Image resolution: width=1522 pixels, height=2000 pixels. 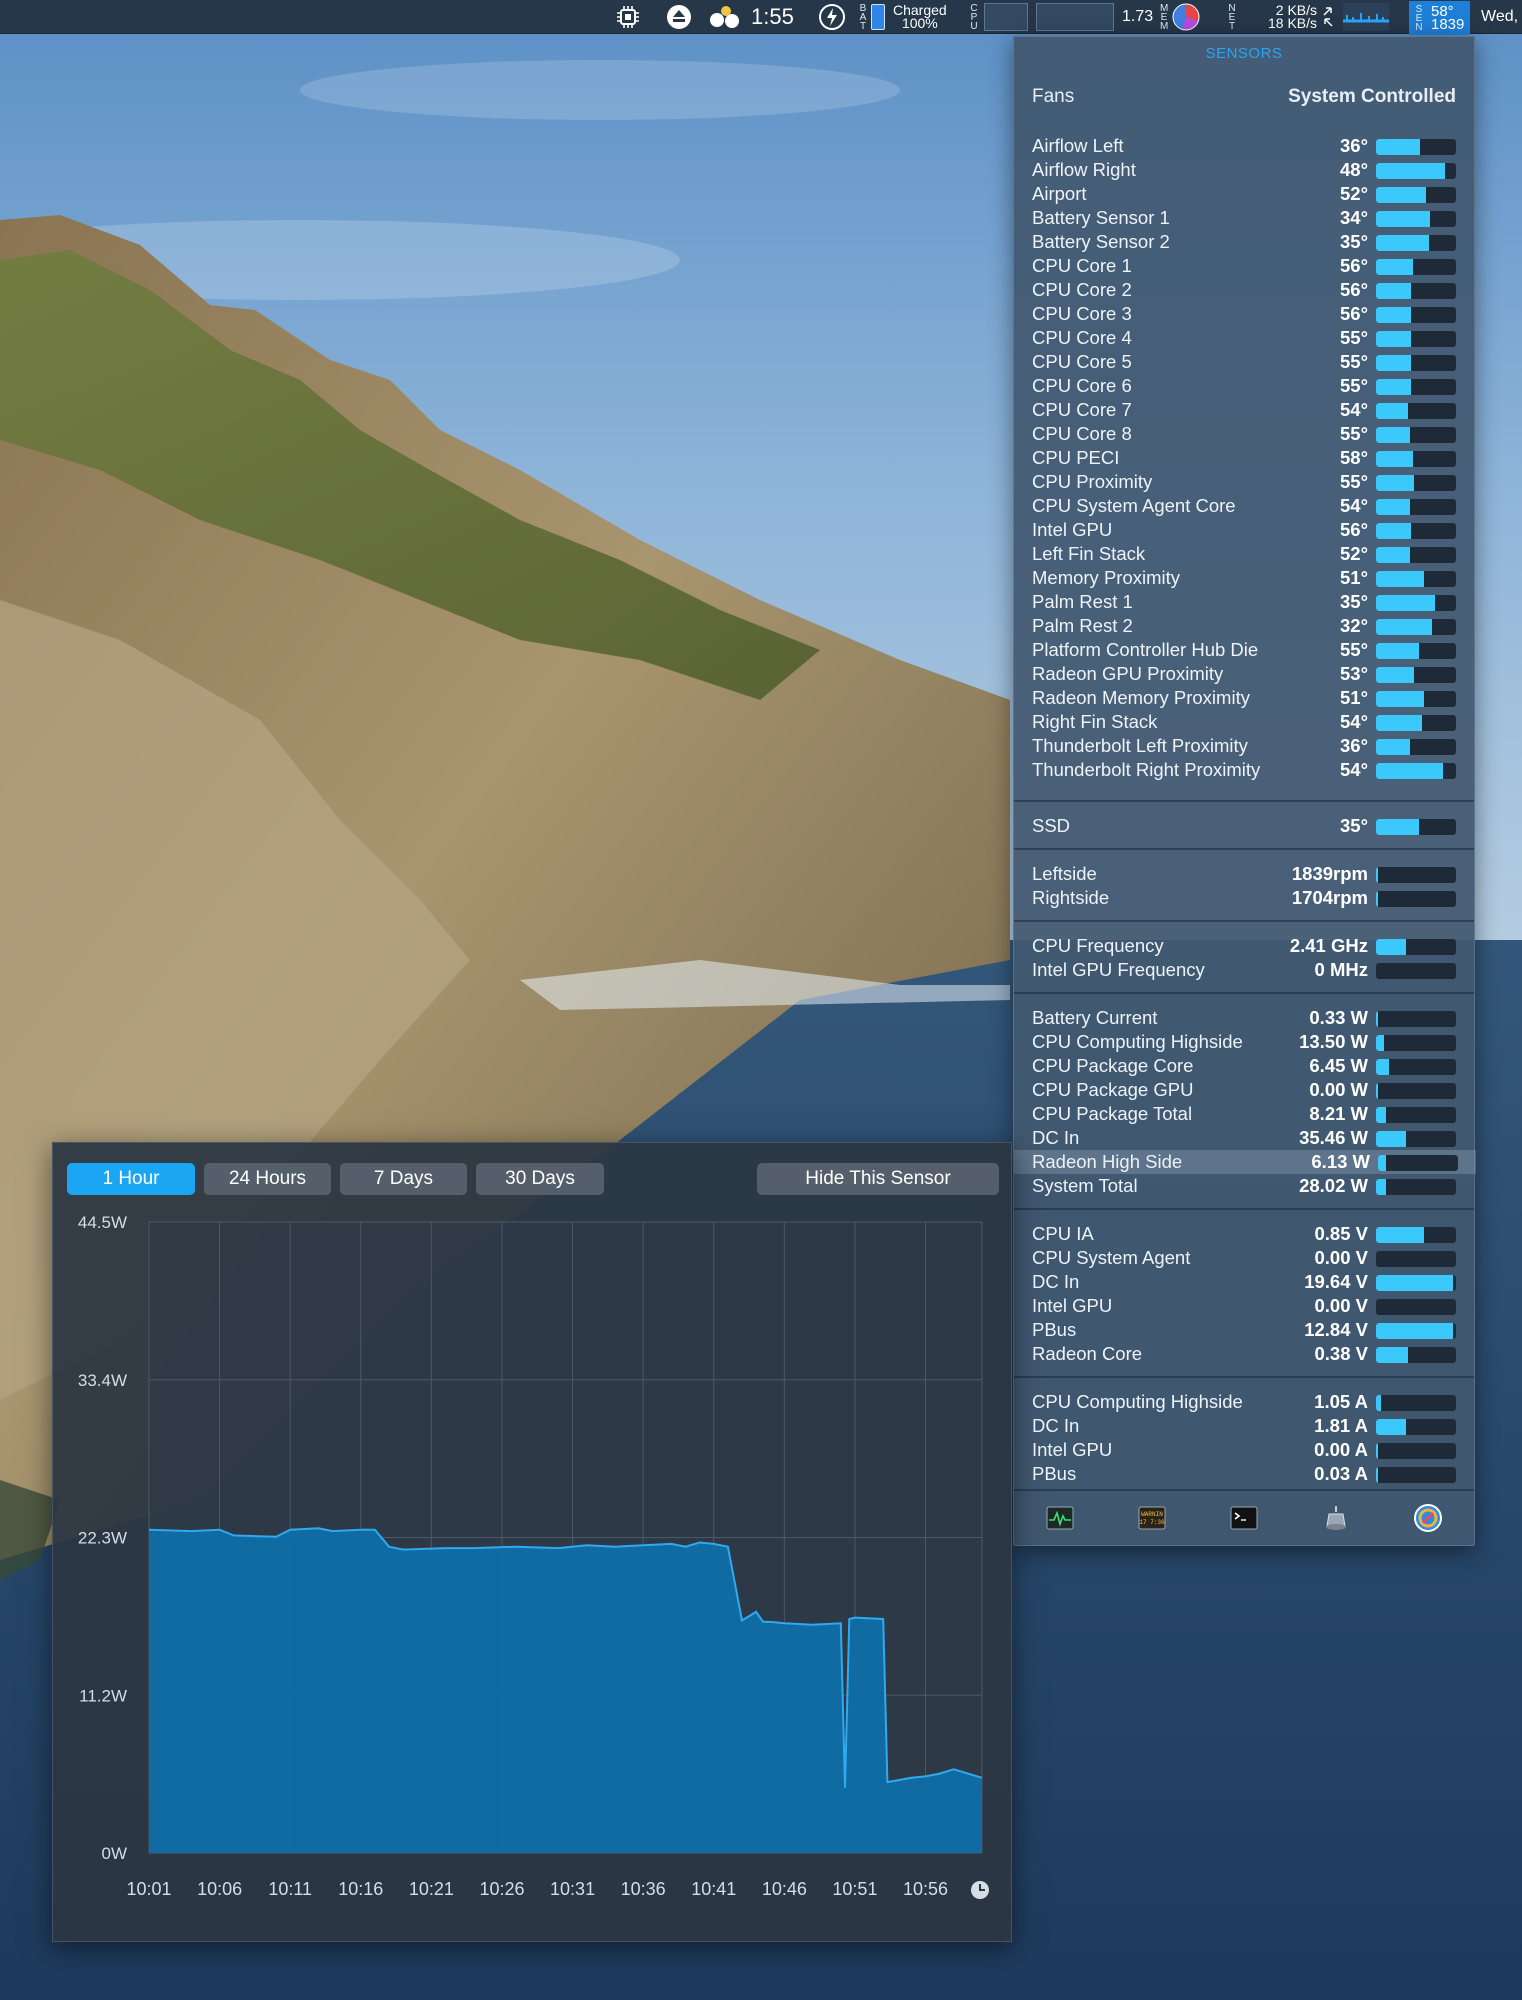 What do you see at coordinates (1338, 1017) in the screenshot?
I see `sensor-value: 0.33 W` at bounding box center [1338, 1017].